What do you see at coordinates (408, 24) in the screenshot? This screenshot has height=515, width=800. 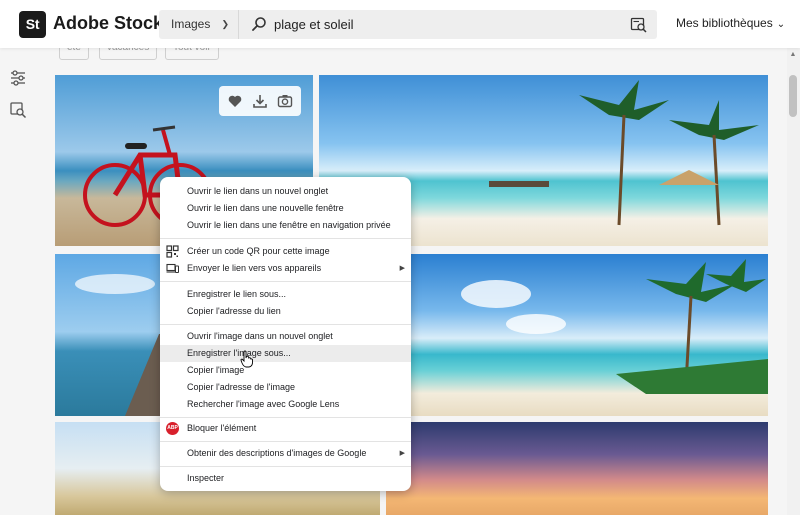 I see `search-bar: Images ❯ plage et soleil` at bounding box center [408, 24].